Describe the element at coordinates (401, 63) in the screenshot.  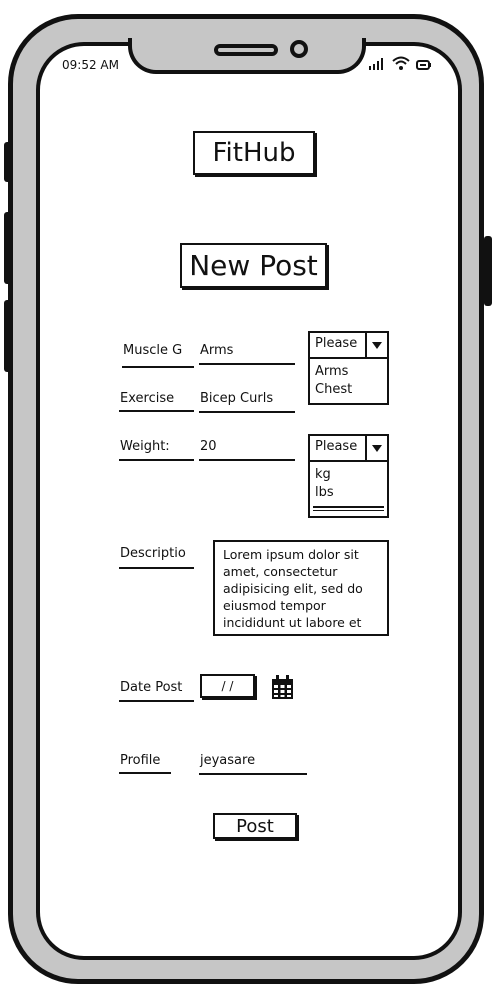
I see `wifi-icon` at that location.